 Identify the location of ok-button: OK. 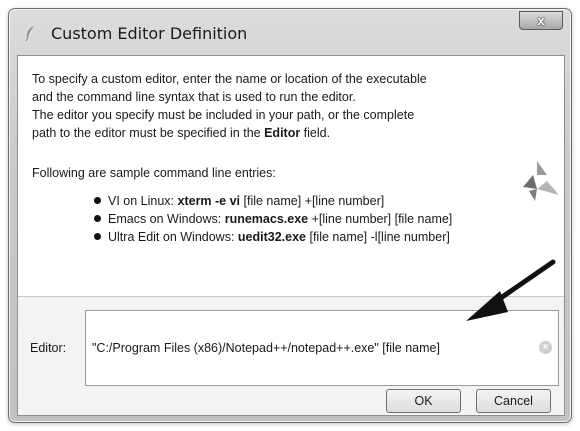
(423, 401).